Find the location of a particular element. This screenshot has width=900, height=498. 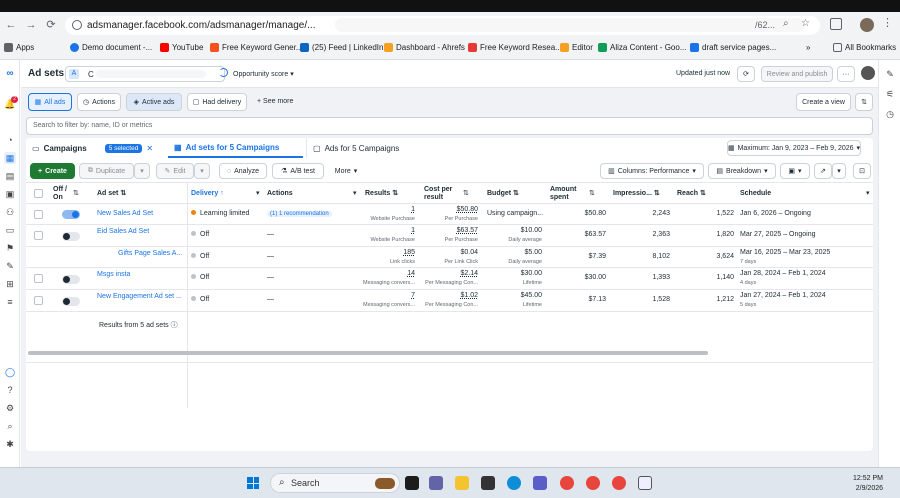

columns-selector: ▥ Columns: Performance ▾ is located at coordinates (652, 171).